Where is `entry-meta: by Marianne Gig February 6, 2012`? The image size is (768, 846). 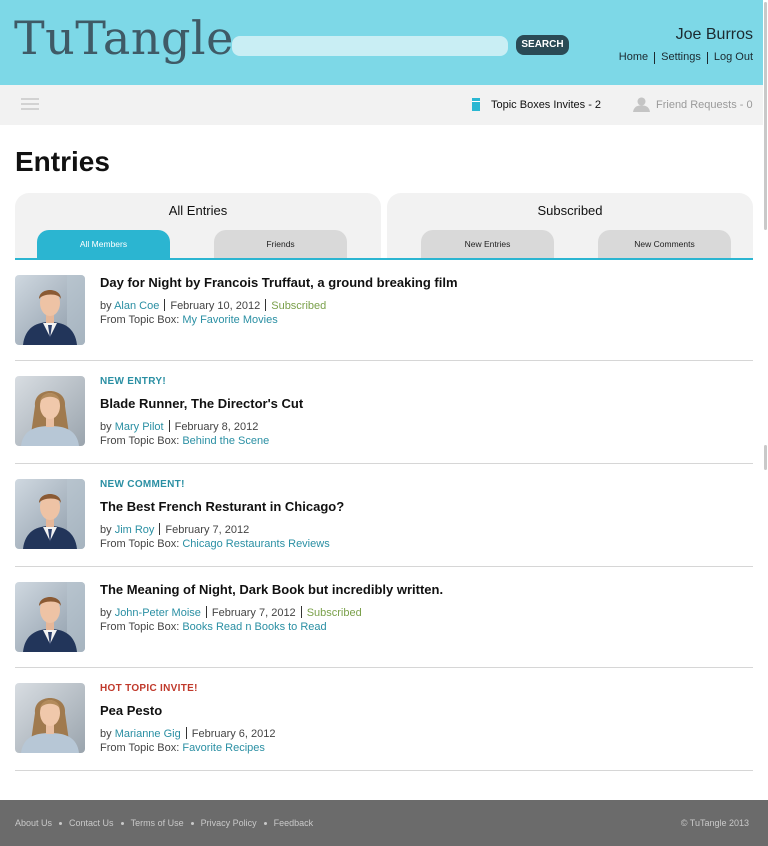 entry-meta: by Marianne Gig February 6, 2012 is located at coordinates (188, 732).